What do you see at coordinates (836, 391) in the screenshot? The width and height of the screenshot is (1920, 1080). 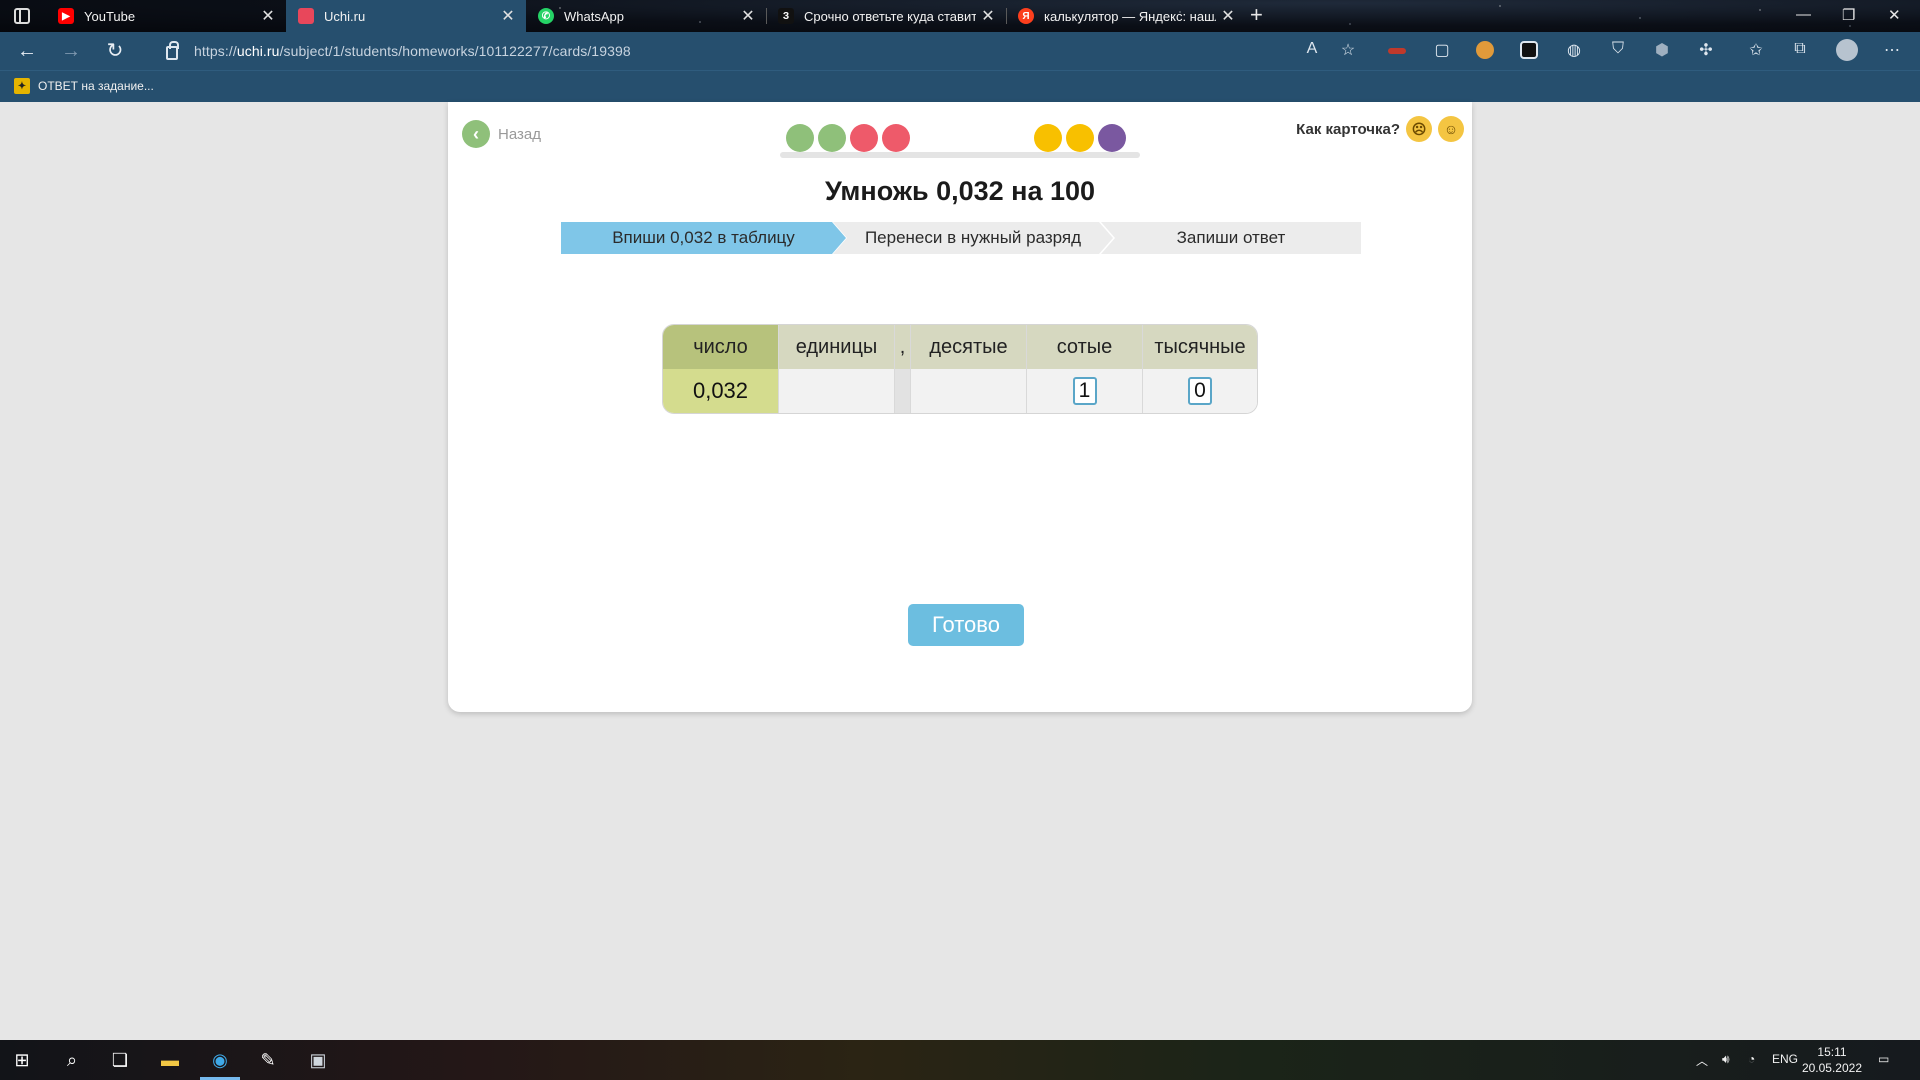 I see `units-cell` at bounding box center [836, 391].